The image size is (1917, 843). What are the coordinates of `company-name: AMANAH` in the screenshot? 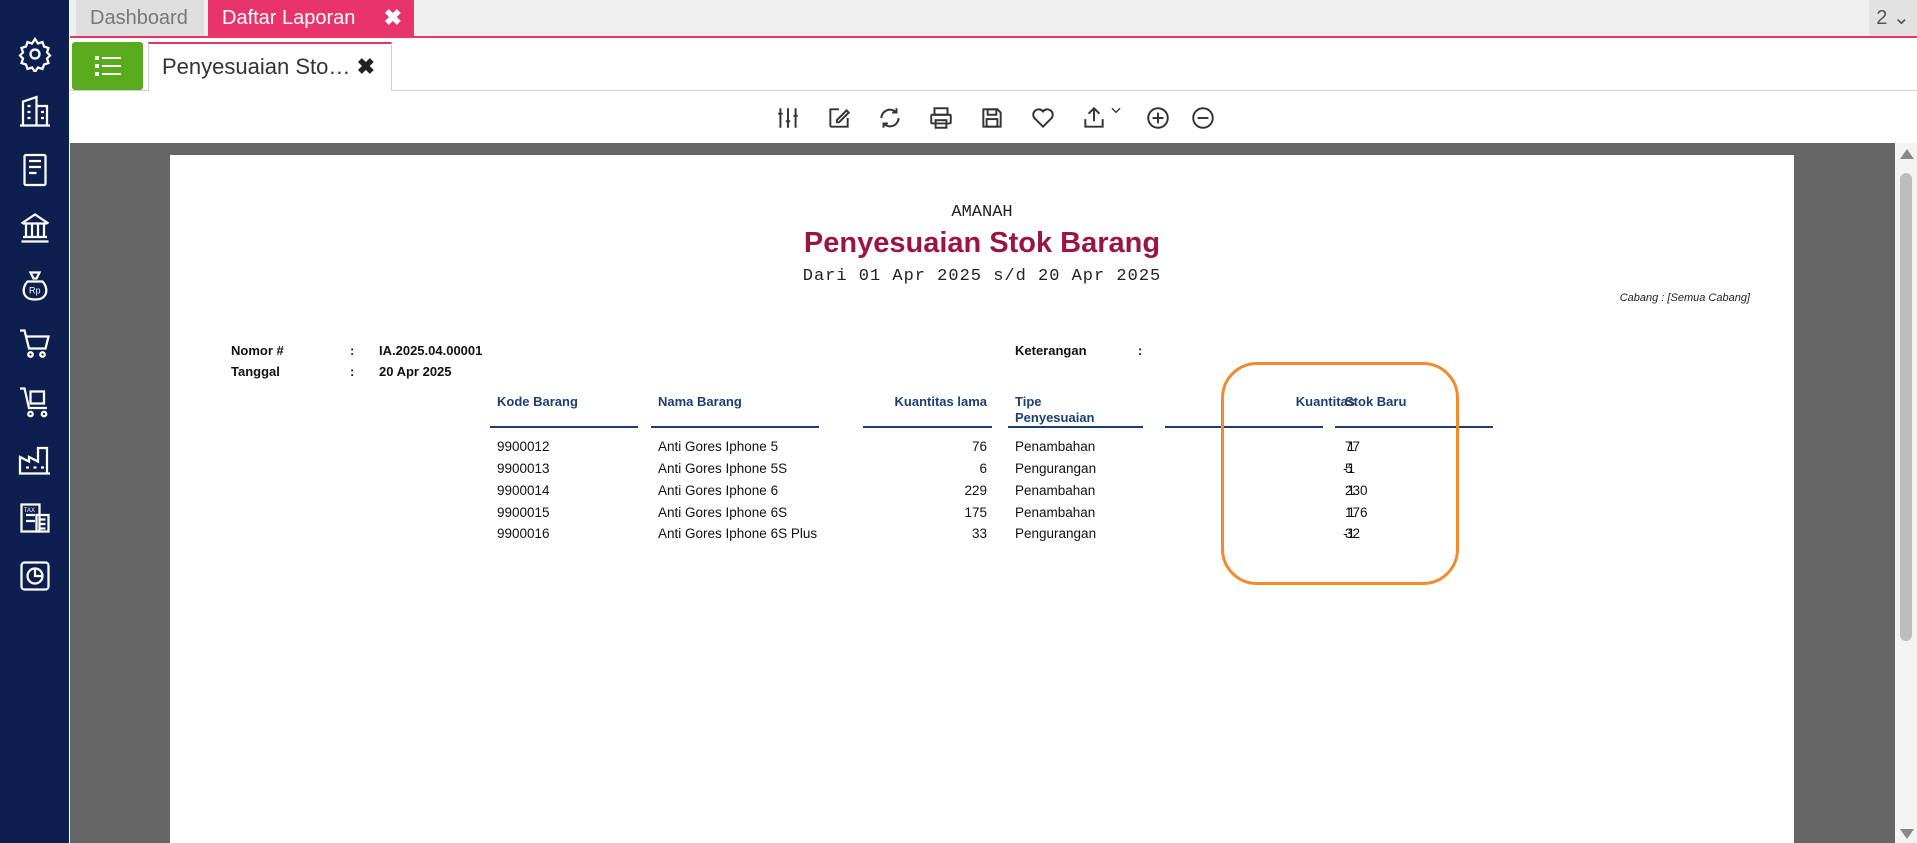 It's located at (982, 212).